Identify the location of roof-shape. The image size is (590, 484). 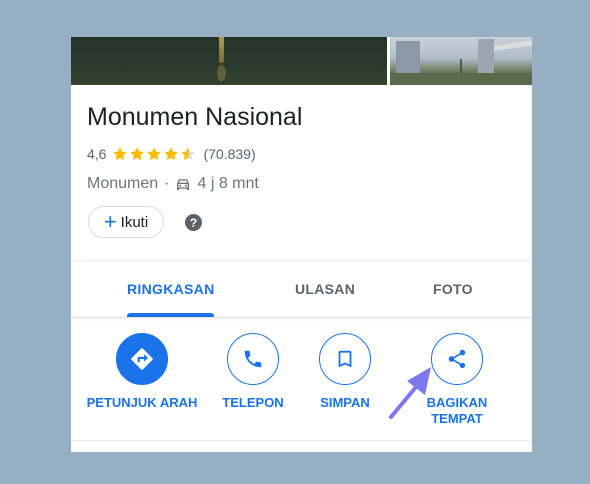
(513, 45).